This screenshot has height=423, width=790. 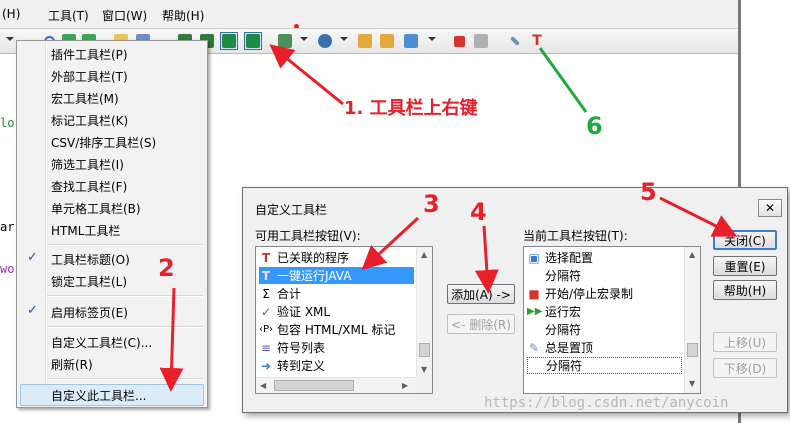 I want to click on annotation-step-4: 4, so click(x=478, y=212).